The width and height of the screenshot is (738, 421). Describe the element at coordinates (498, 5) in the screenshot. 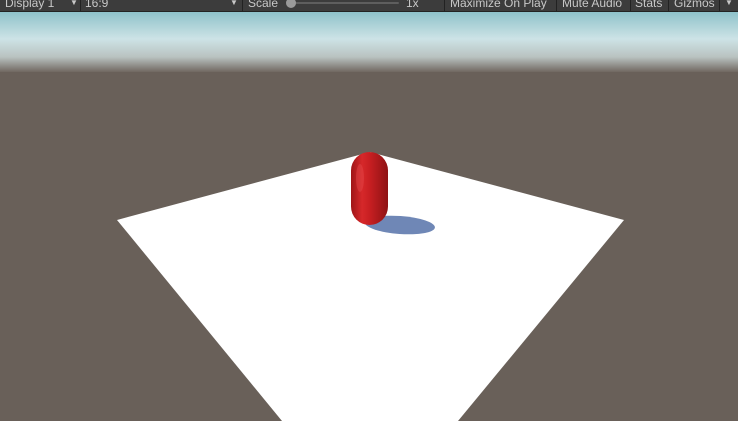

I see `maximize-on-play-toggle: Maximize On Play` at that location.